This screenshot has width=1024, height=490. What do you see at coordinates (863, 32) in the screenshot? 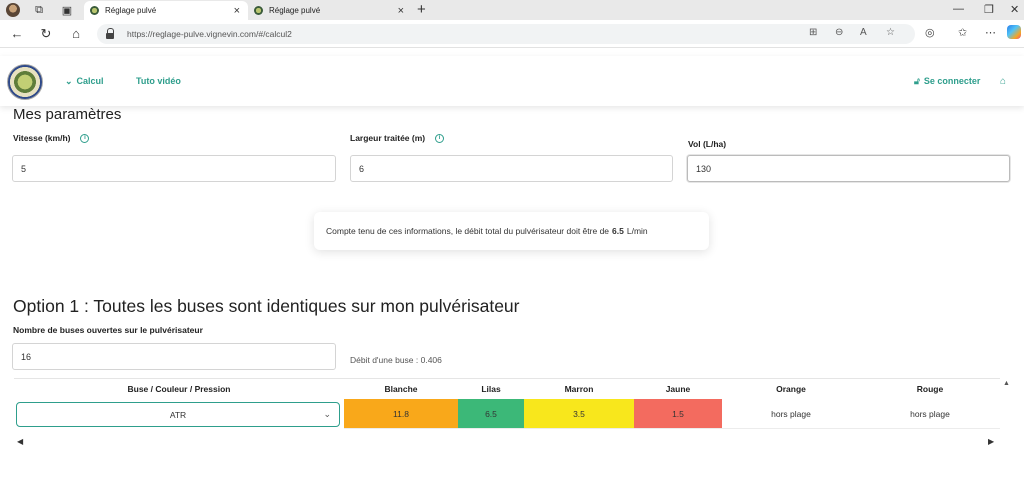
I see `read-aloud-icon: A` at bounding box center [863, 32].